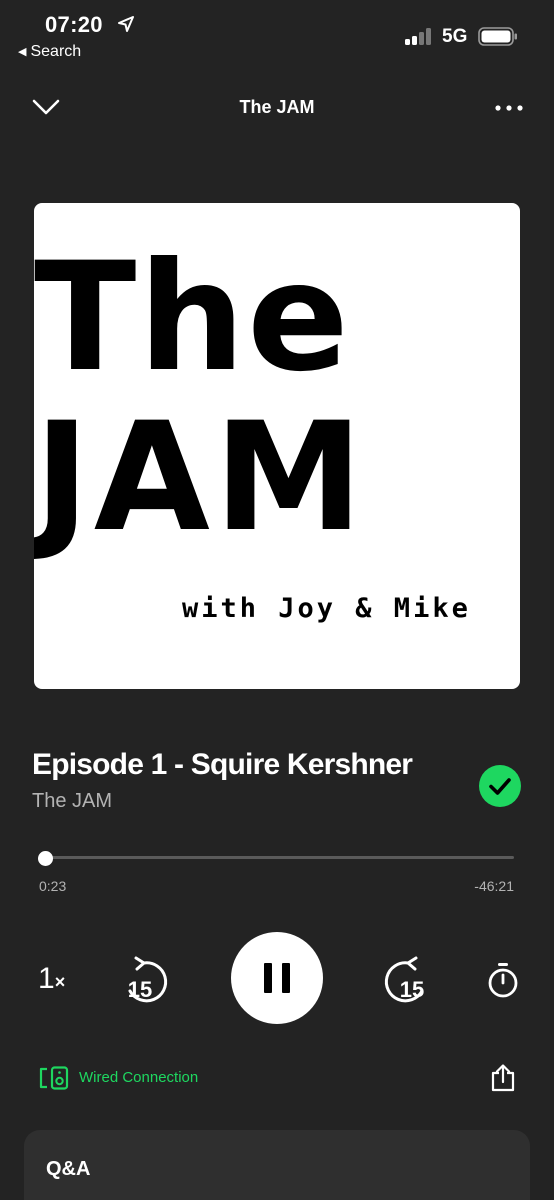 This screenshot has width=554, height=1200. Describe the element at coordinates (326, 608) in the screenshot. I see `cover-line-with: with Joy & Mike` at that location.